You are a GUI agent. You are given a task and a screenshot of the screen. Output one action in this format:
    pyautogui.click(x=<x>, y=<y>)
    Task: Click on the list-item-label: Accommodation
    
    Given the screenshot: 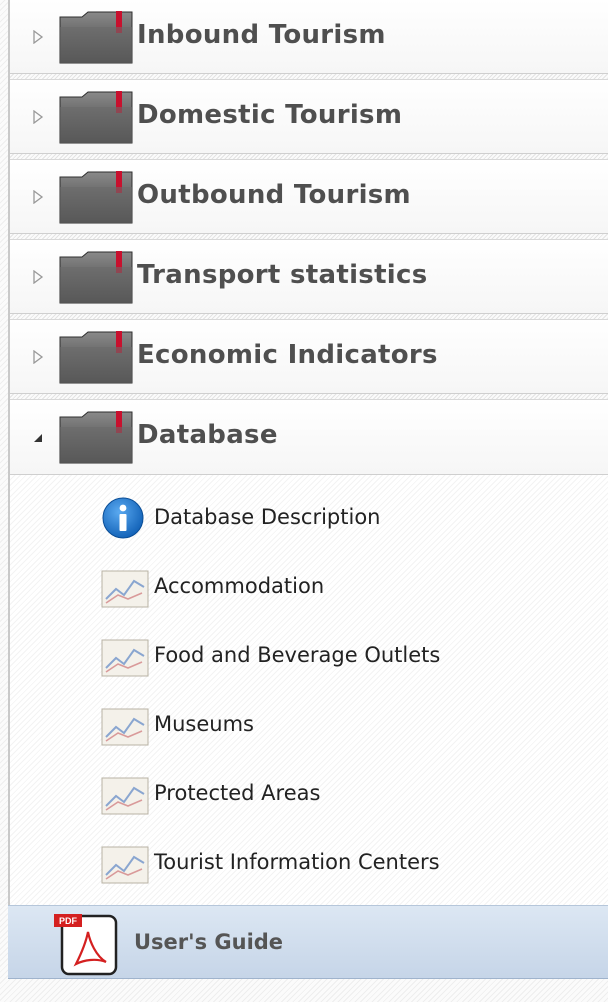 What is the action you would take?
    pyautogui.click(x=239, y=586)
    